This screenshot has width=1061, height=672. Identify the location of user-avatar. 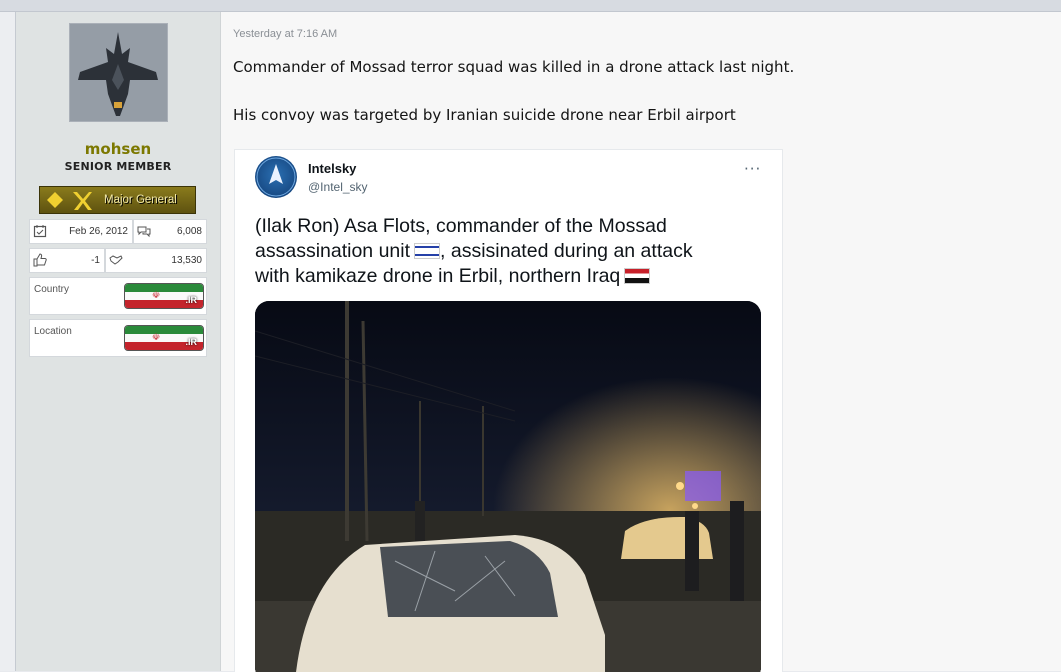
(118, 72).